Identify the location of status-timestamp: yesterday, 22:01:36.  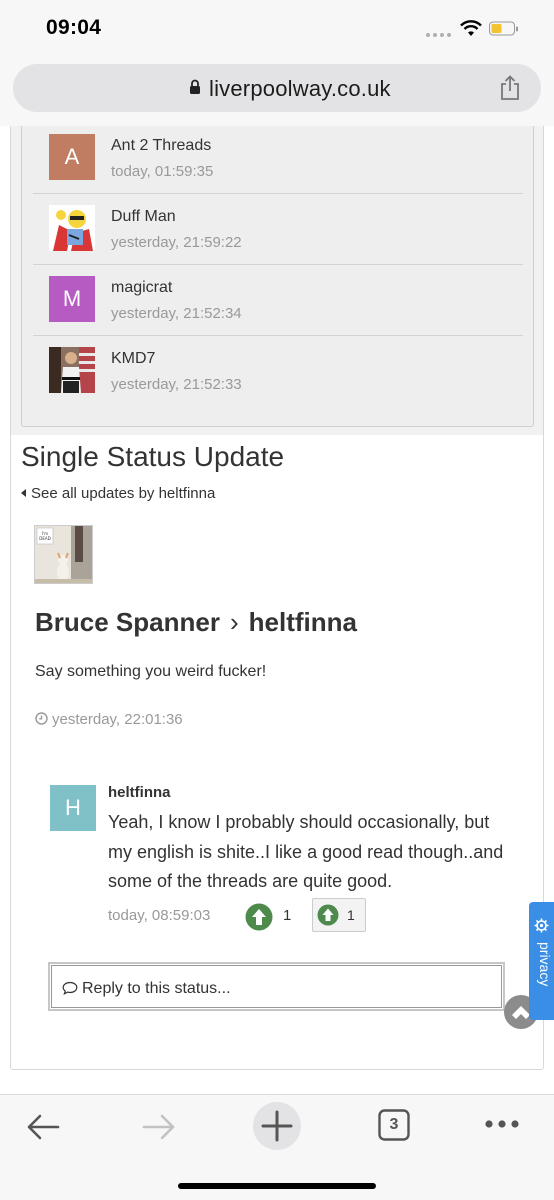
(109, 719).